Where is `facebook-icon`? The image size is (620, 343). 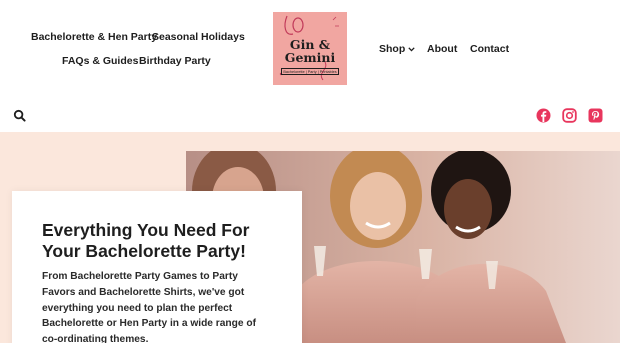
facebook-icon is located at coordinates (543, 115).